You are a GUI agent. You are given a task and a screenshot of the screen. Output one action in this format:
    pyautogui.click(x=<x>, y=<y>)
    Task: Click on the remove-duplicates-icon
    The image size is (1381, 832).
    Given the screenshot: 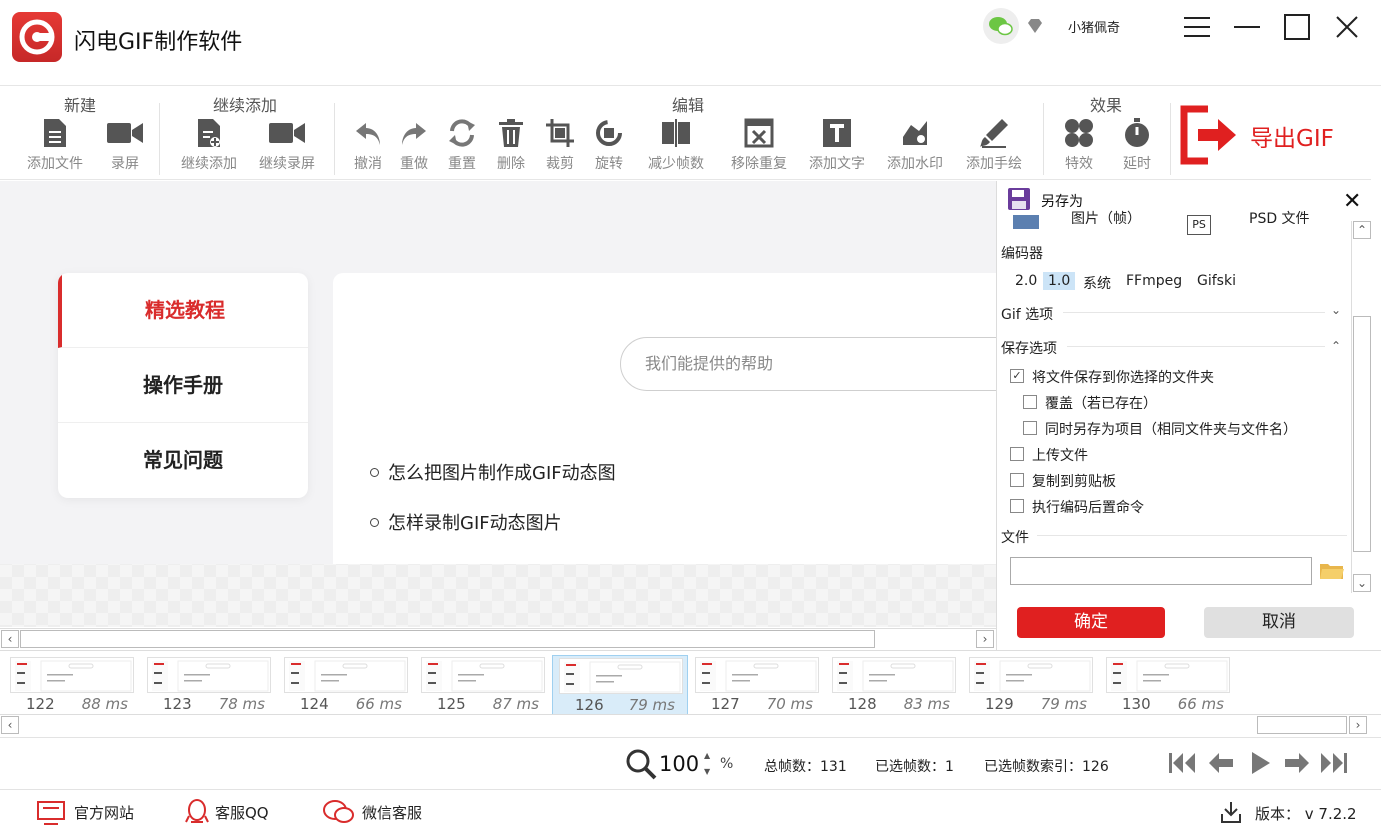 What is the action you would take?
    pyautogui.click(x=759, y=133)
    